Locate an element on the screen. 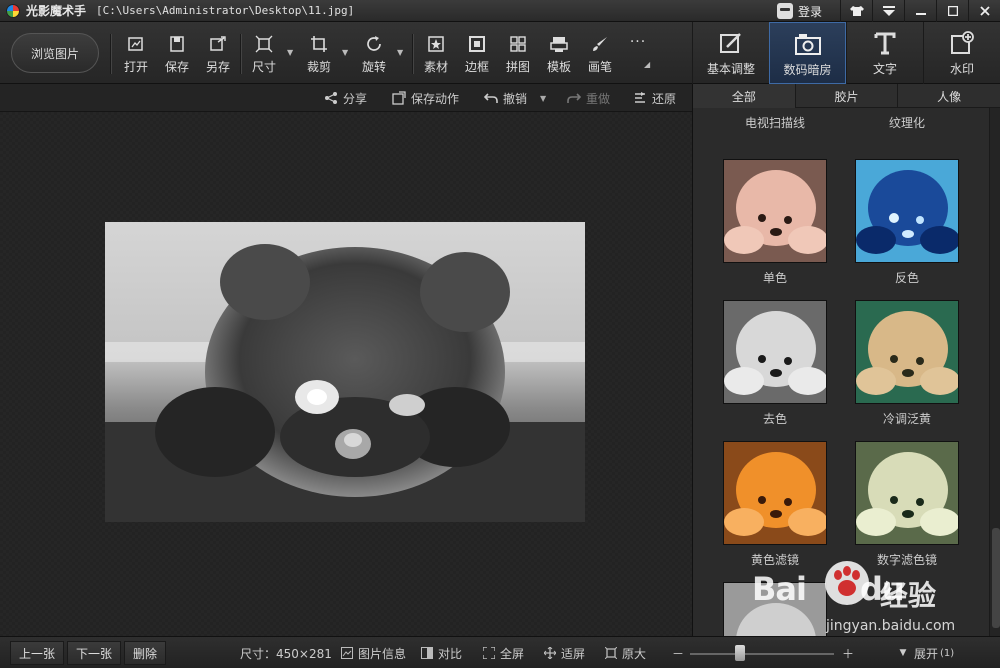 The height and width of the screenshot is (668, 1000). image-info-icon is located at coordinates (347, 653).